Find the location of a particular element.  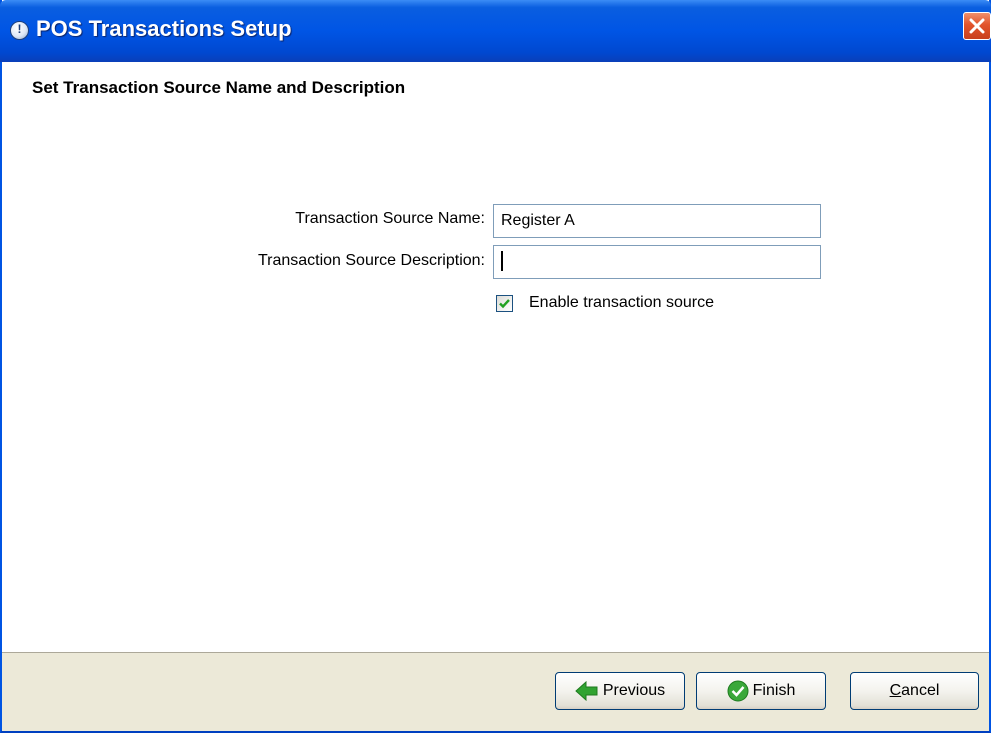

source-name-input is located at coordinates (657, 221).